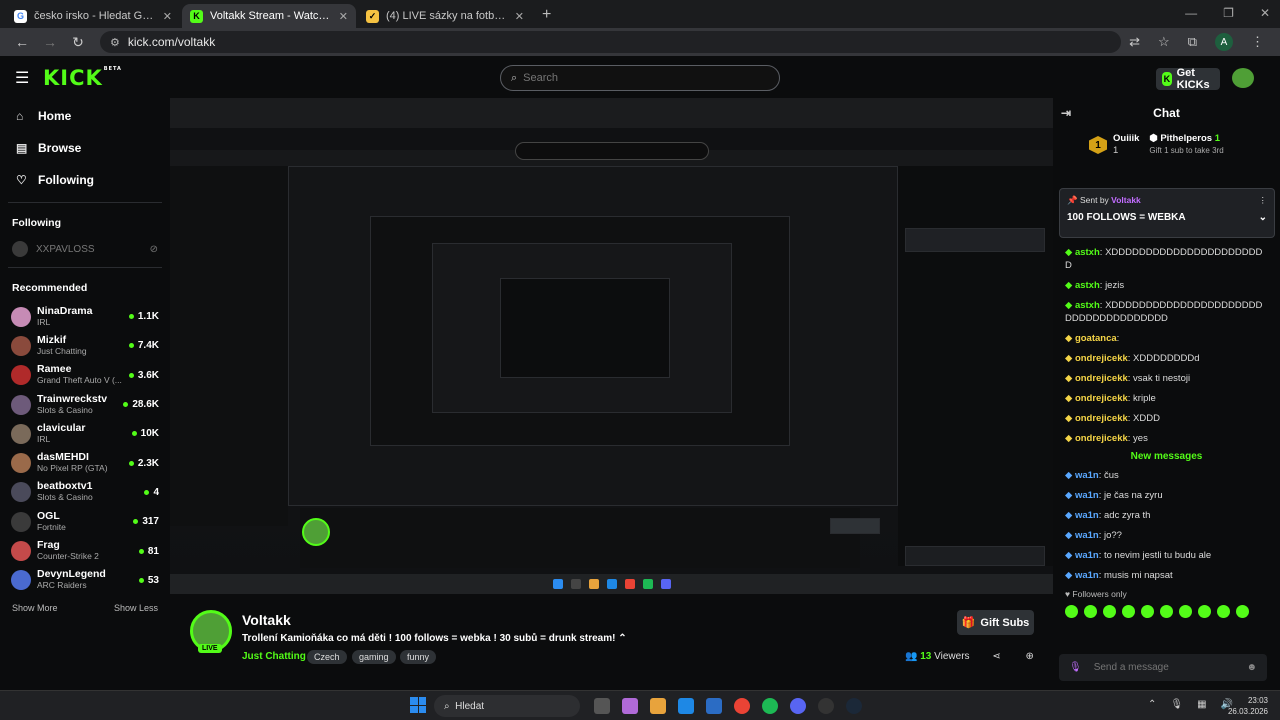  Describe the element at coordinates (826, 706) in the screenshot. I see `github-icon` at that location.